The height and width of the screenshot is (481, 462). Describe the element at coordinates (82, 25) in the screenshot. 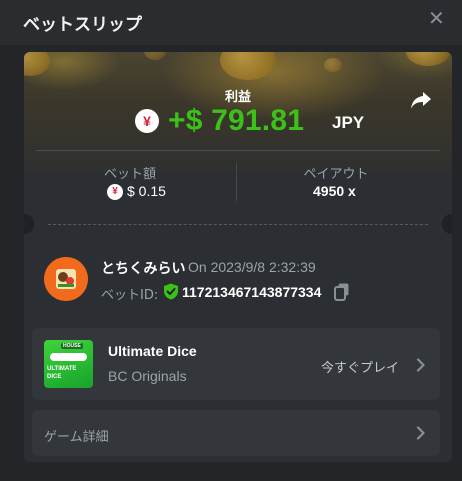

I see `modal-title: ベットスリップ` at that location.